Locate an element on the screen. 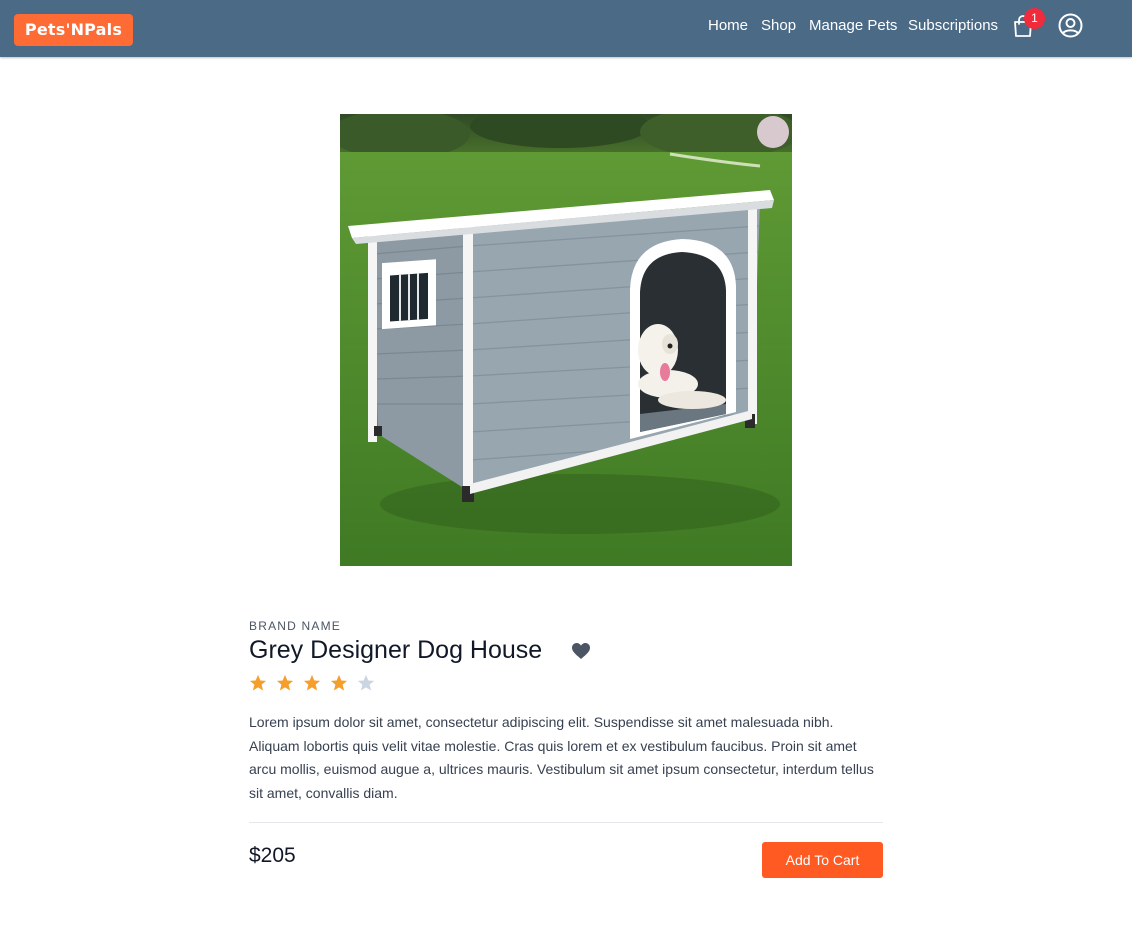 This screenshot has height=930, width=1132. add-to-cart-button: Add To Cart is located at coordinates (822, 860).